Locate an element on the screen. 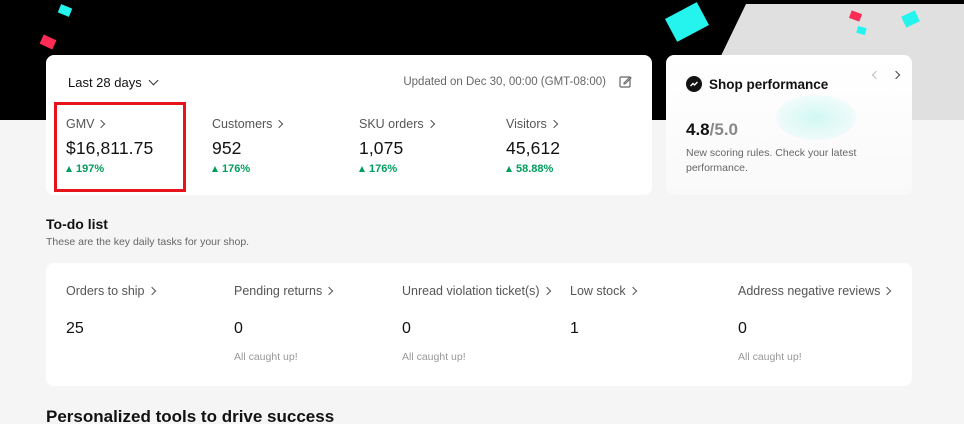 This screenshot has width=964, height=424. metric-visitors: Visitors 45,612 58.88% is located at coordinates (533, 146).